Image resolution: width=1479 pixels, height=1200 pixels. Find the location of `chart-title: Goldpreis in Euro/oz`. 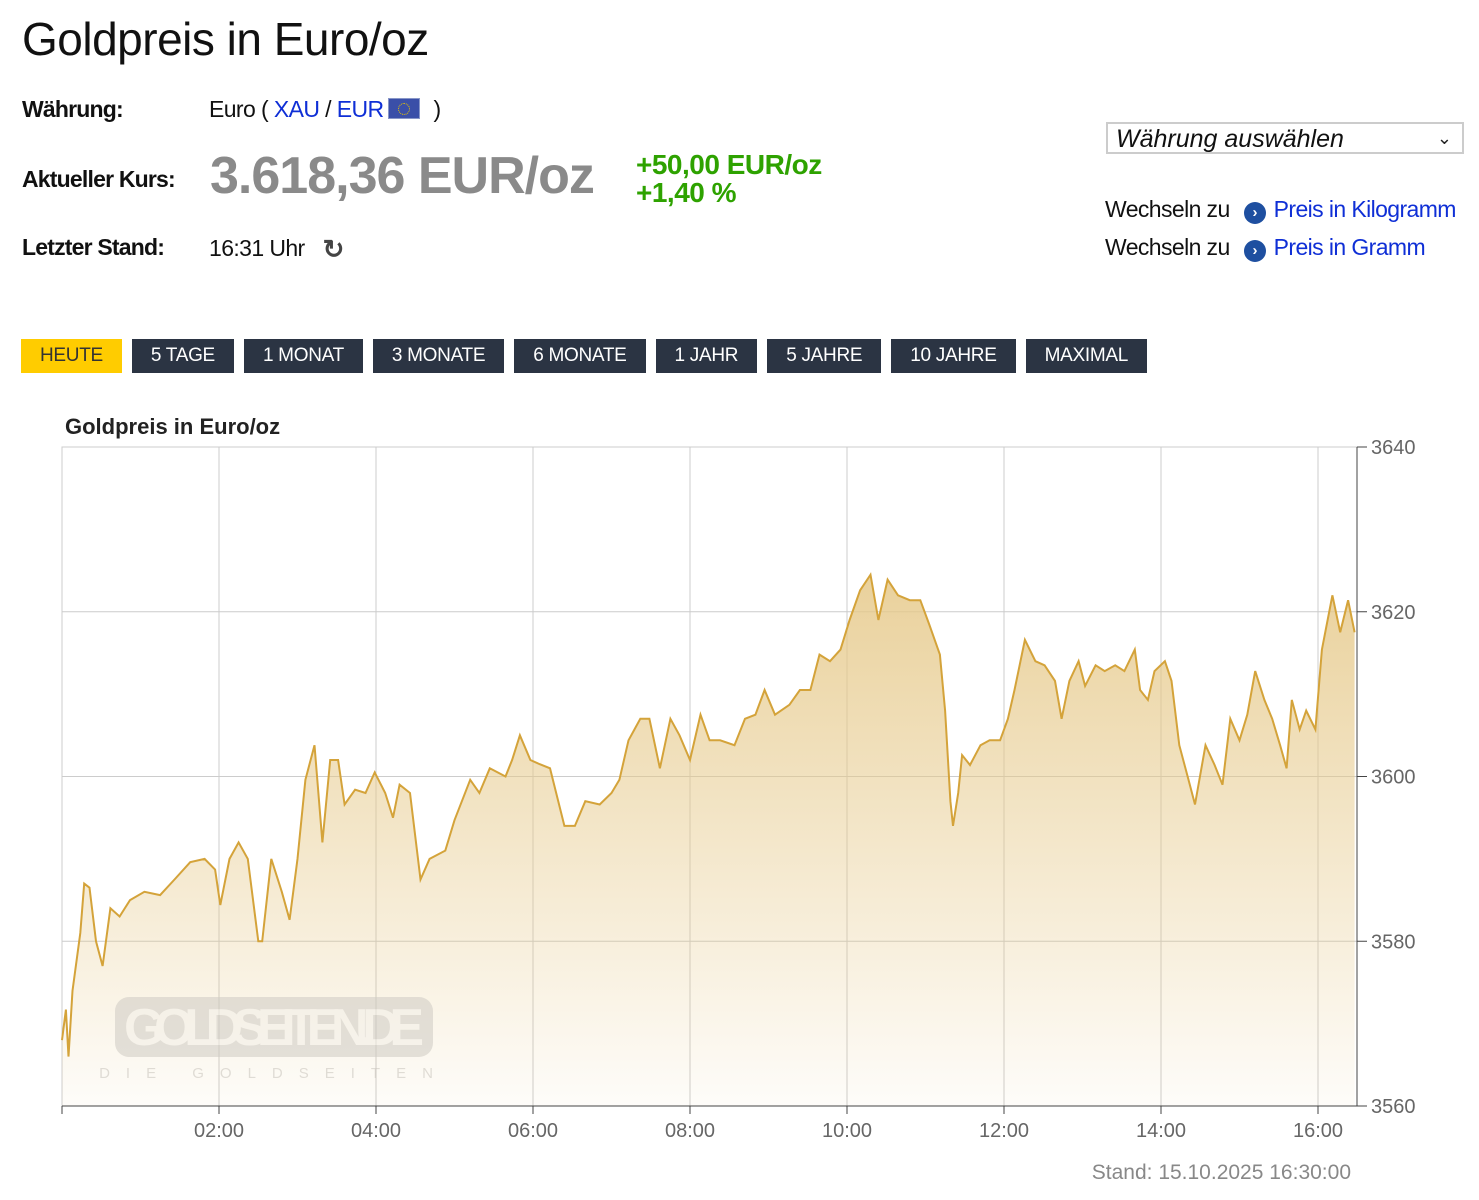

chart-title: Goldpreis in Euro/oz is located at coordinates (172, 426).